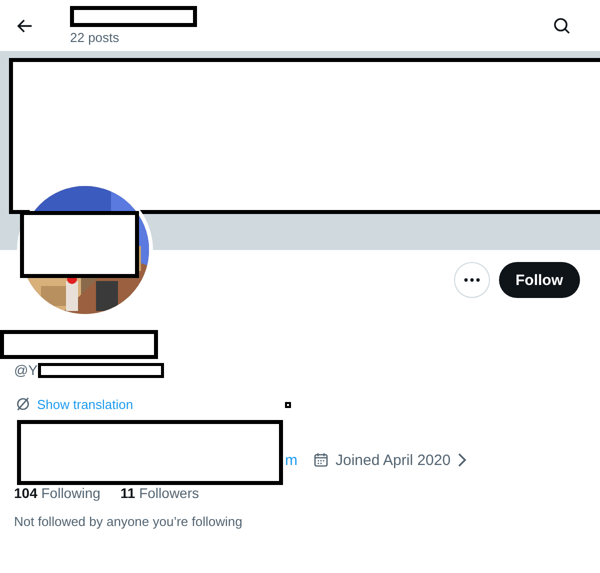 This screenshot has width=600, height=573. Describe the element at coordinates (23, 404) in the screenshot. I see `translate-icon` at that location.